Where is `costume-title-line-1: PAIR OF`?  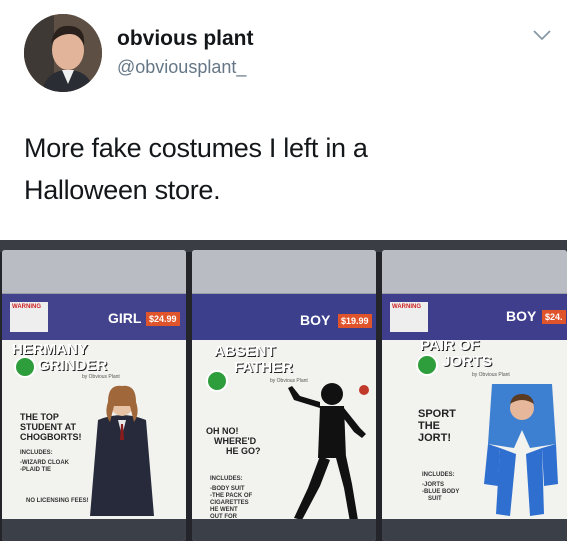
costume-title-line-1: PAIR OF is located at coordinates (450, 345).